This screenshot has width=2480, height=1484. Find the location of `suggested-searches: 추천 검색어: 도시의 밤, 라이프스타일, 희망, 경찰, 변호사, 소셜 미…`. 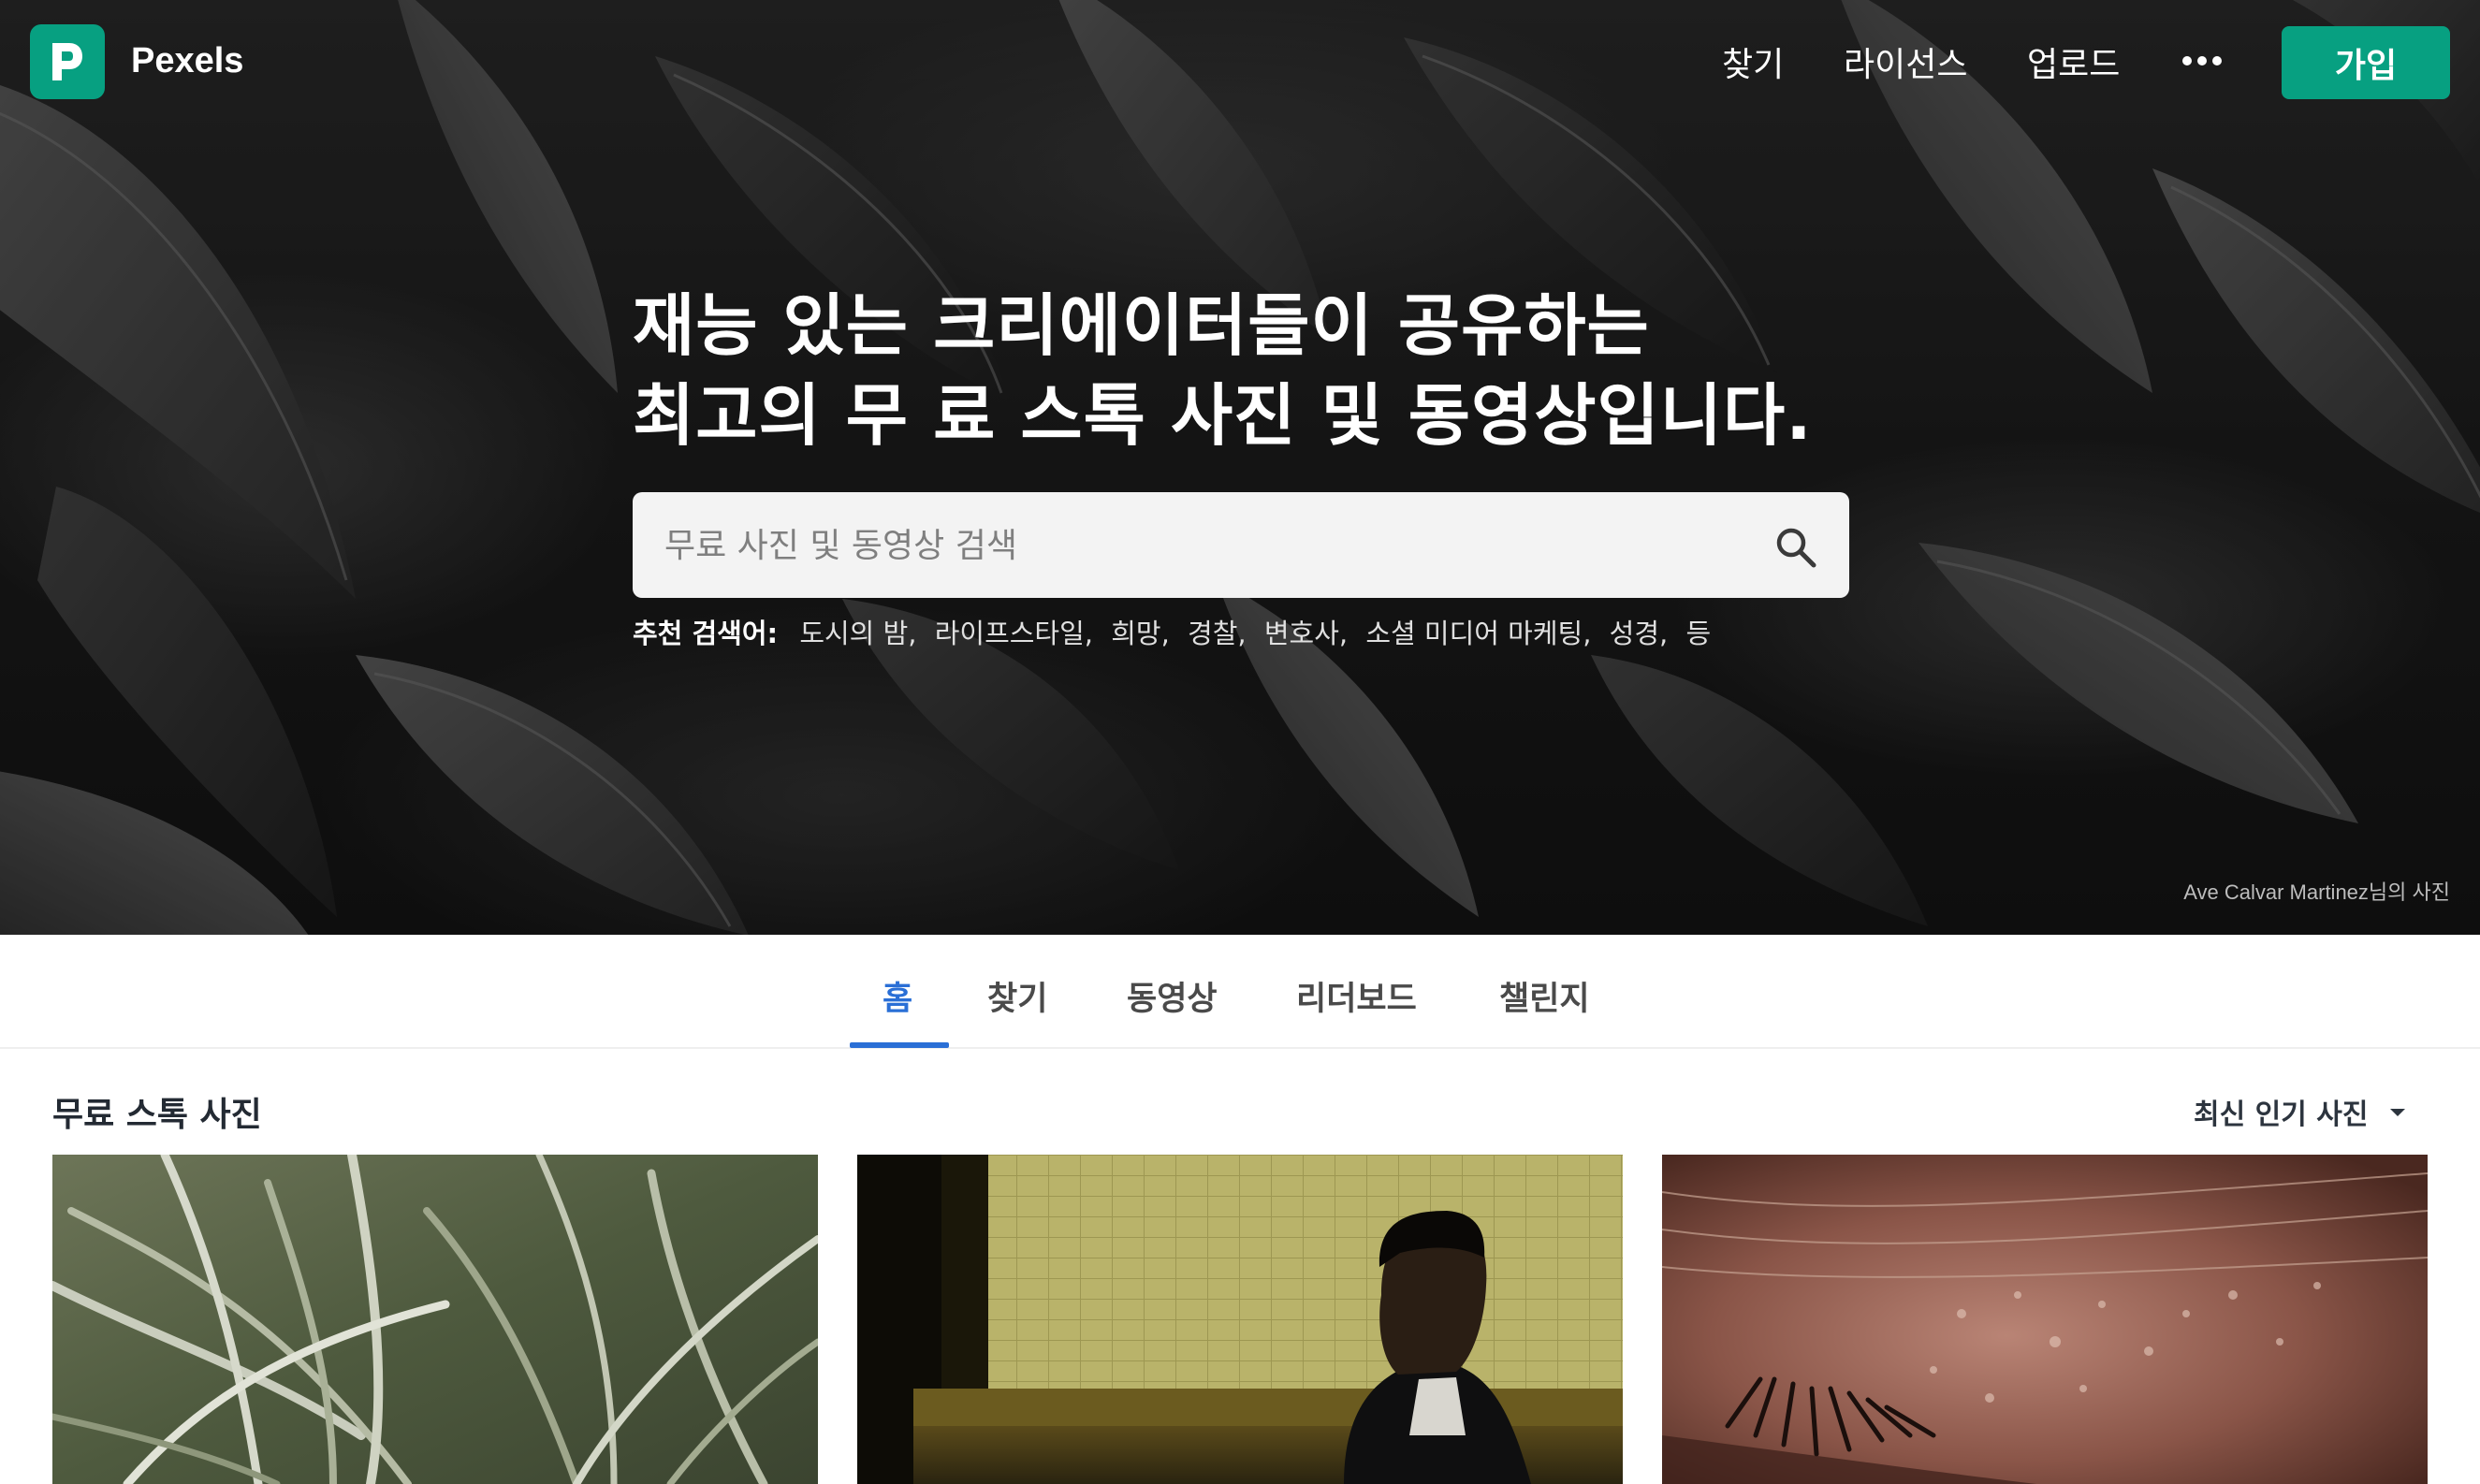

suggested-searches: 추천 검색어: 도시의 밤, 라이프스타일, 희망, 경찰, 변호사, 소셜 미… is located at coordinates (1172, 633).